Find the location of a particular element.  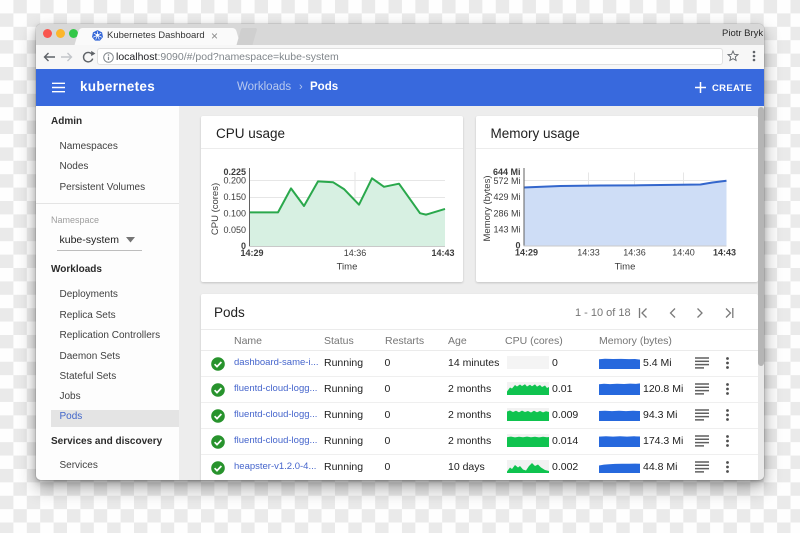

svg-text: 572 Mi is located at coordinates (506, 180).